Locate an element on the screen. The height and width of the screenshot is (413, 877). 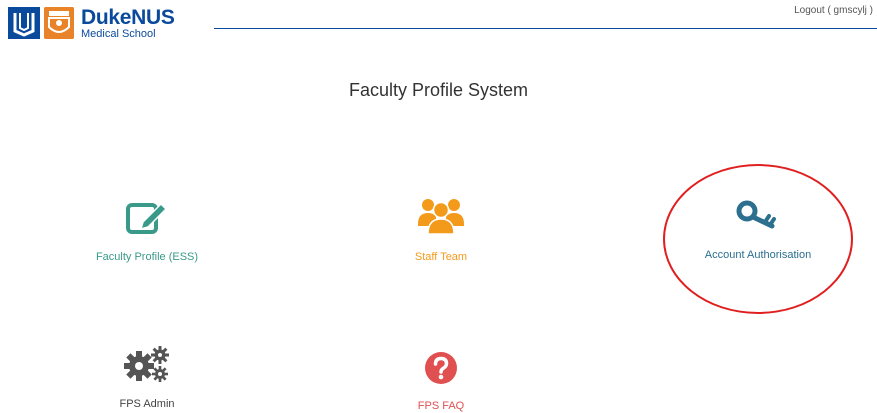
tile-label: FPS Admin is located at coordinates (147, 404).